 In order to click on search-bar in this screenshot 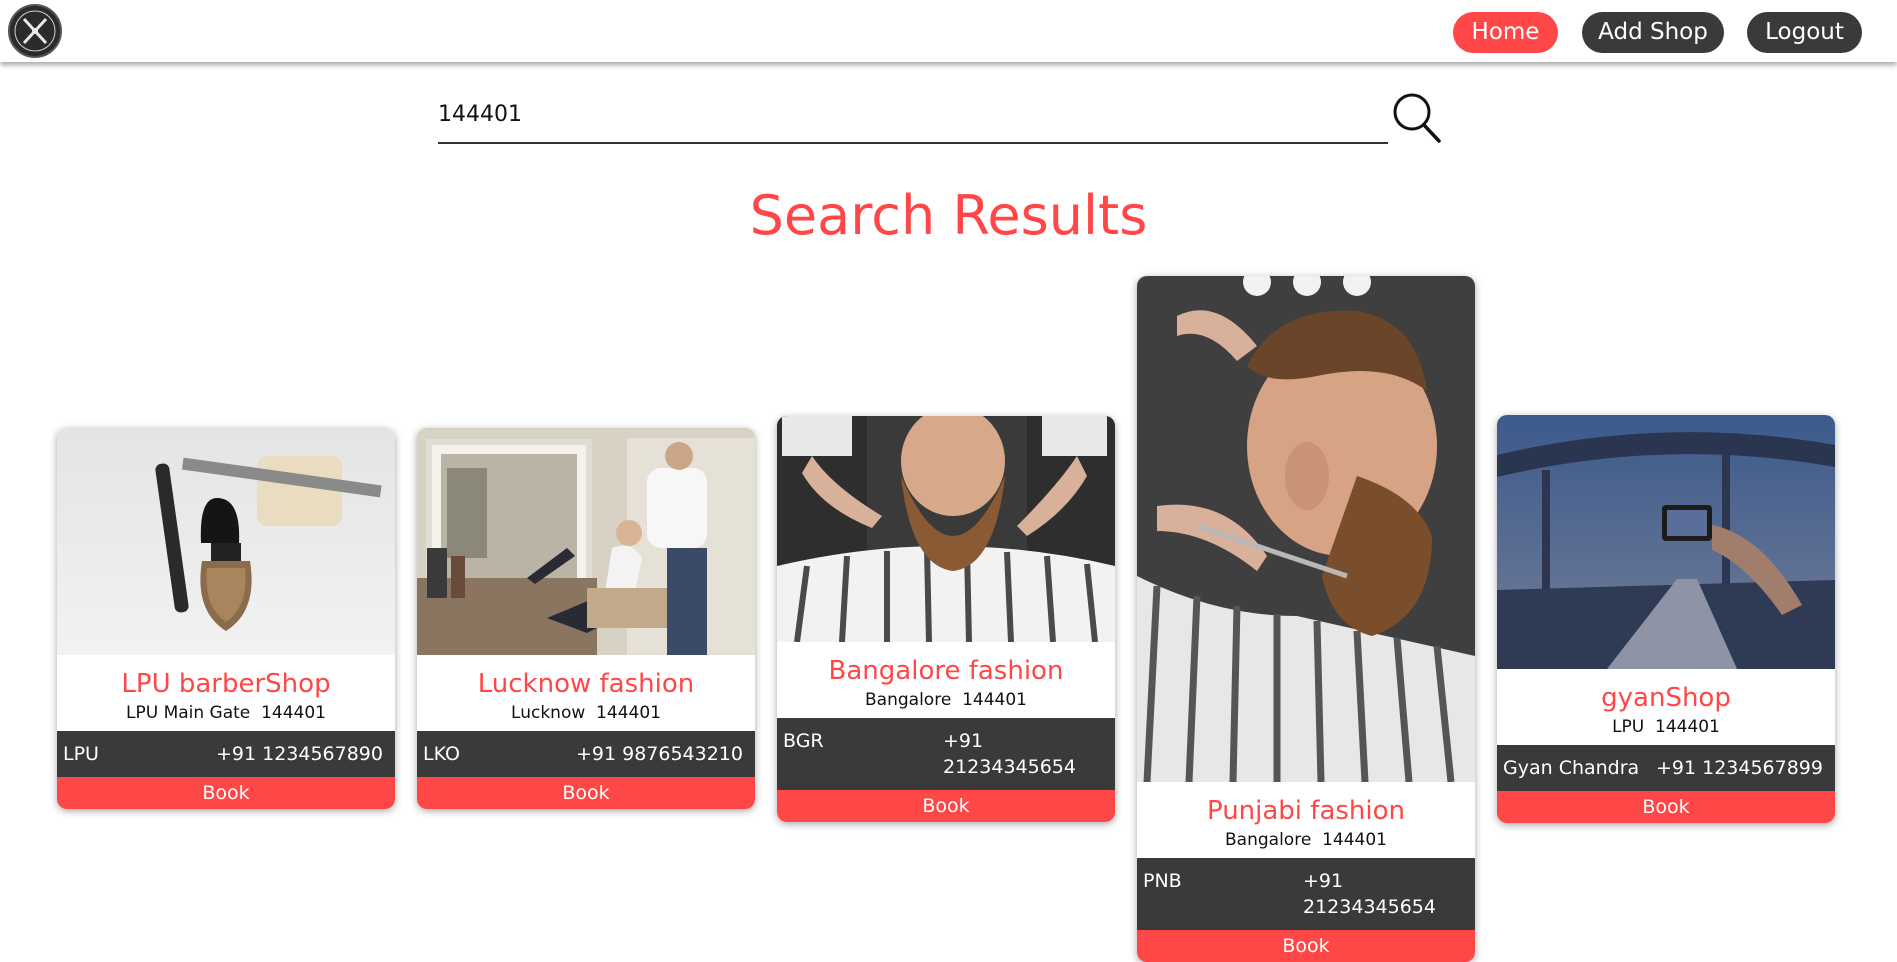, I will do `click(913, 116)`.